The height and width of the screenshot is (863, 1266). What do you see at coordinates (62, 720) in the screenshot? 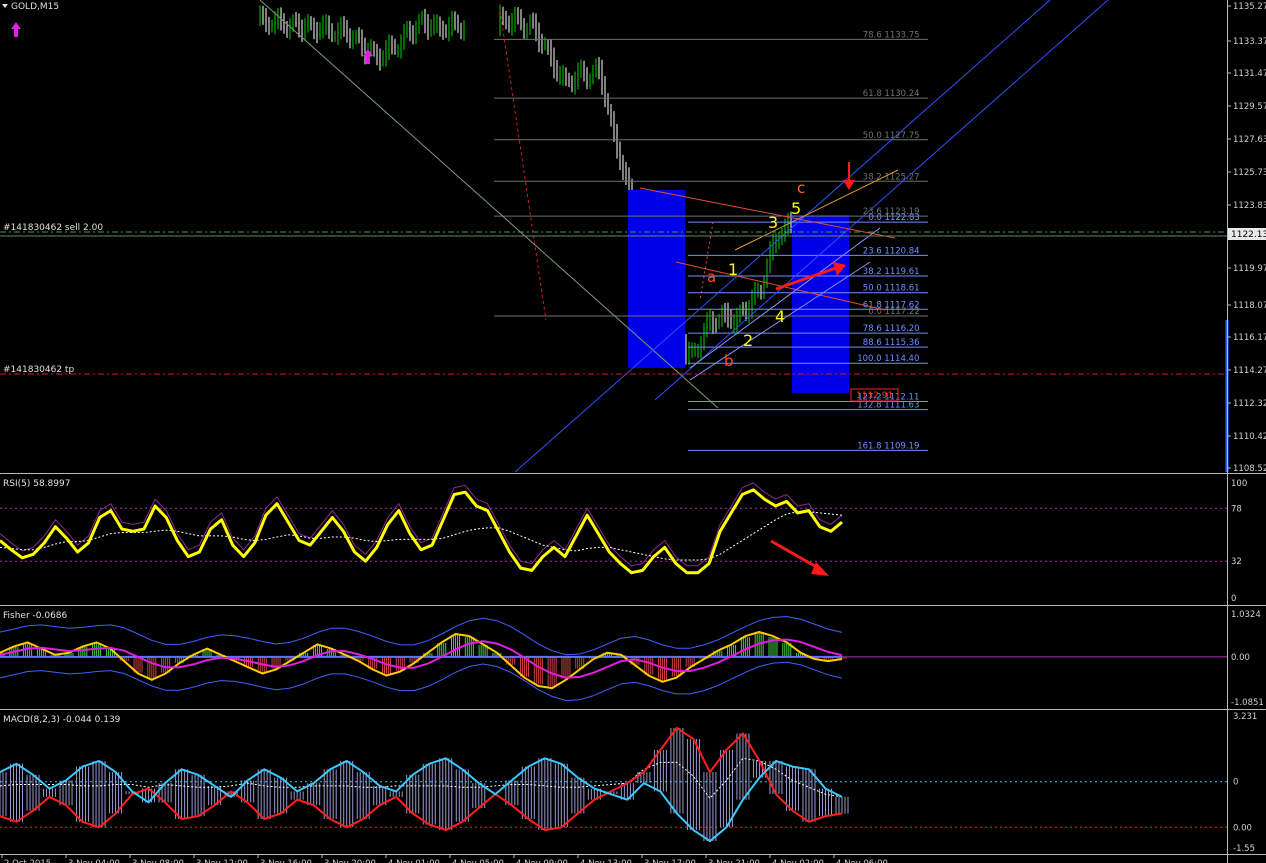
I see `macd-title: MACD(8,2,3) -0.044 0.139` at bounding box center [62, 720].